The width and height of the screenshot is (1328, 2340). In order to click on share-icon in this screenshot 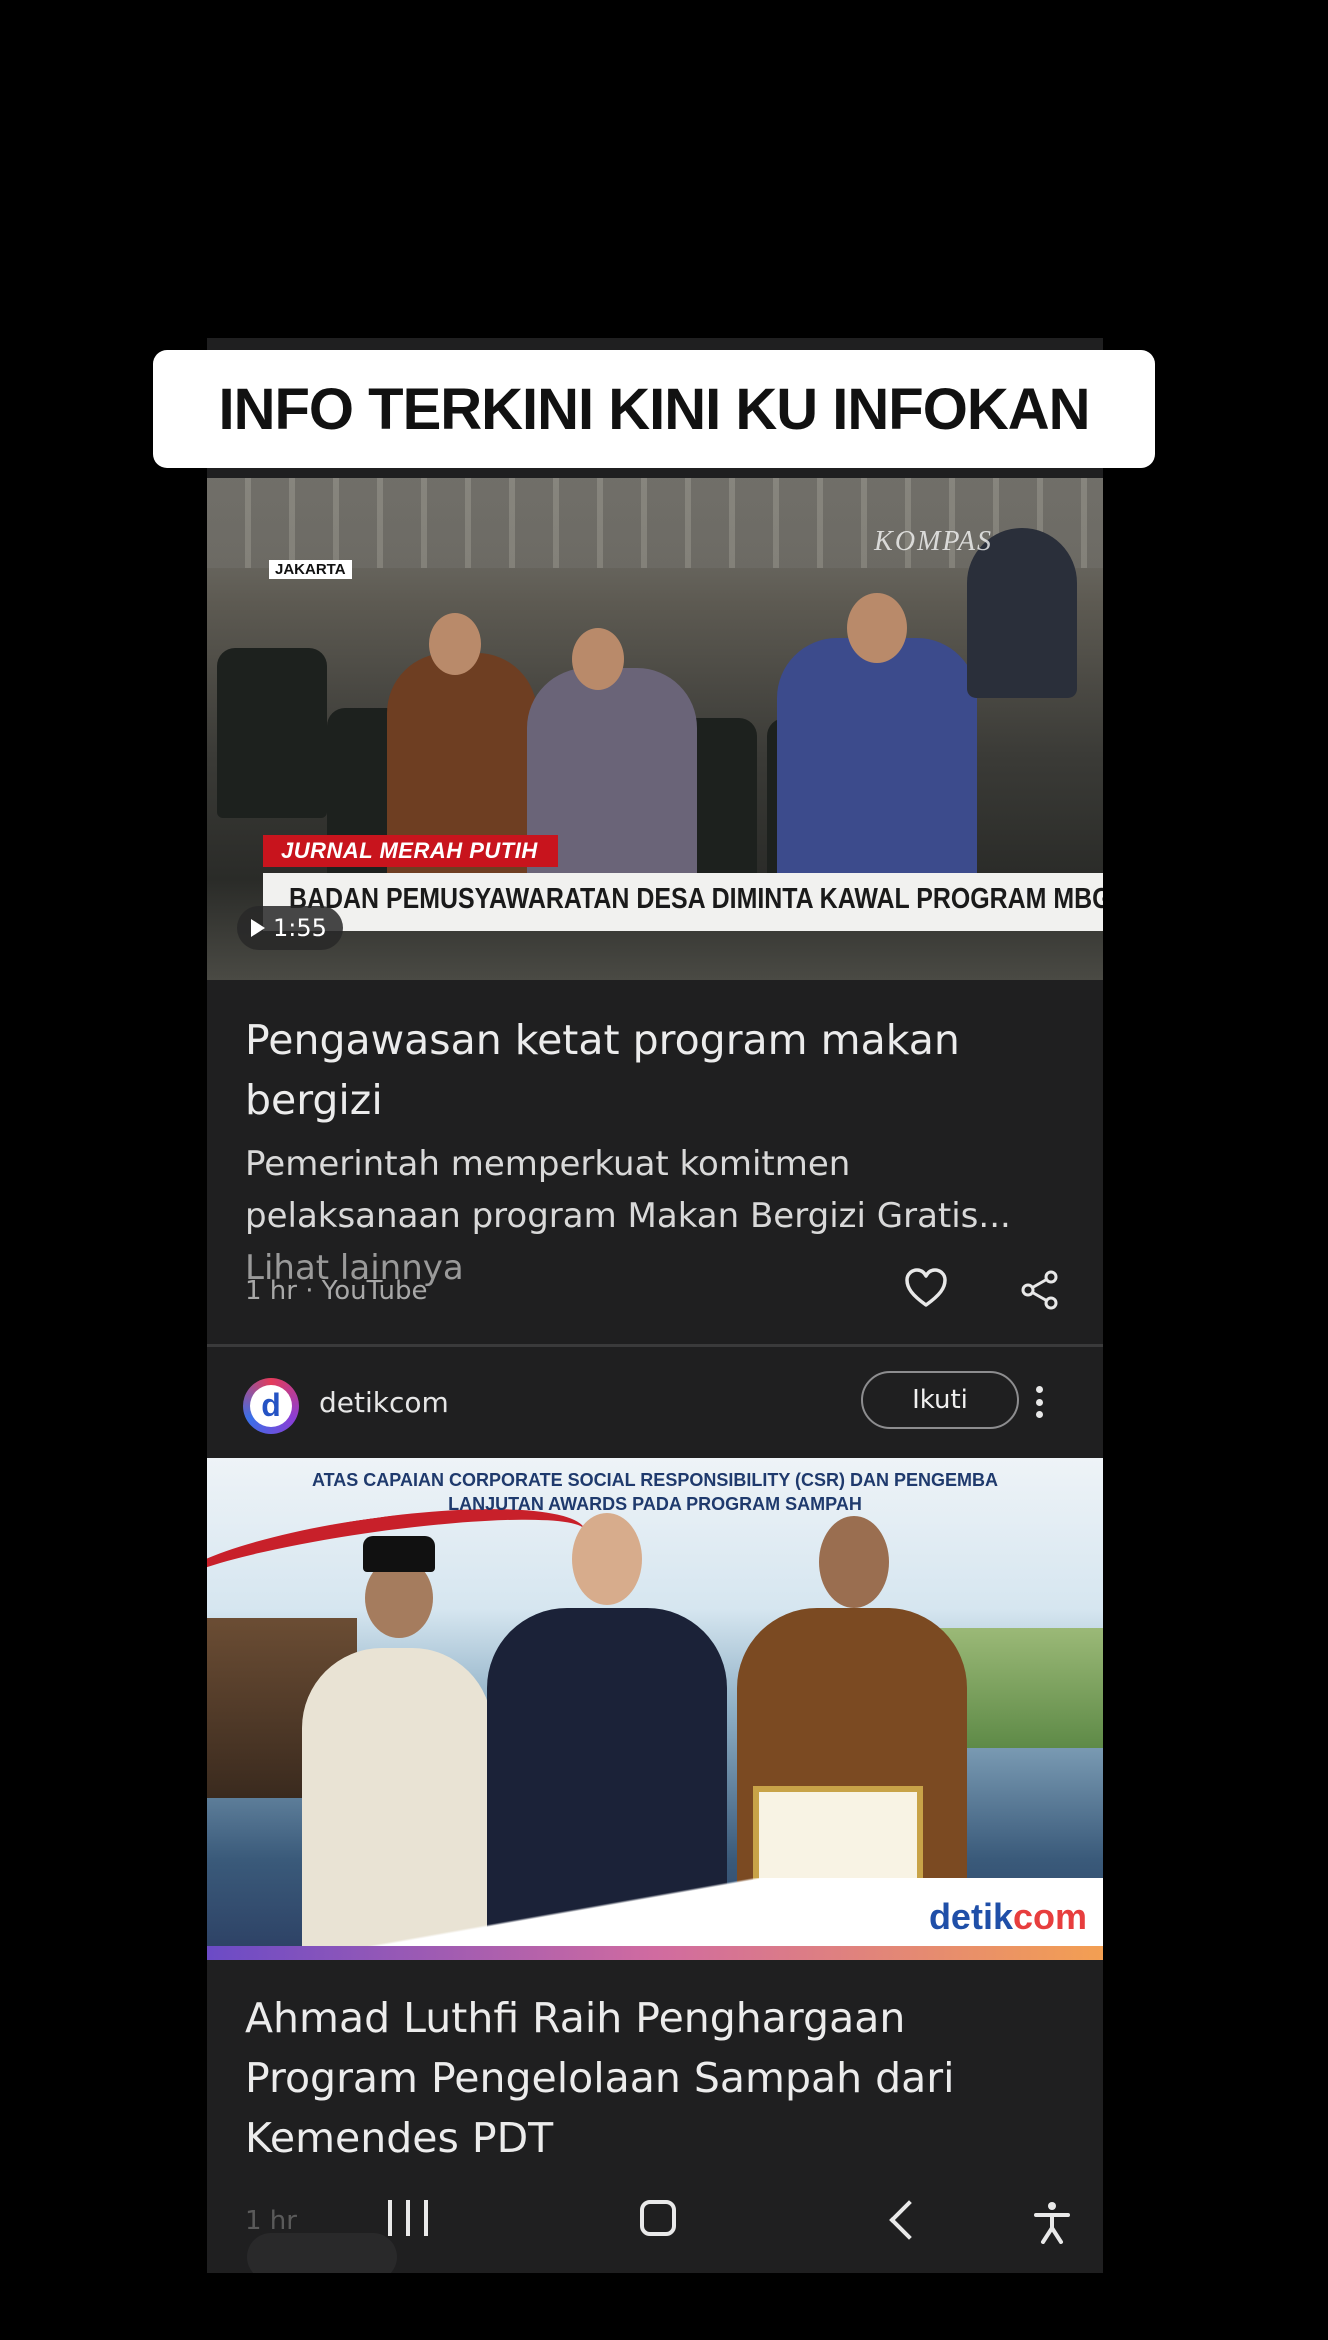, I will do `click(1040, 1290)`.